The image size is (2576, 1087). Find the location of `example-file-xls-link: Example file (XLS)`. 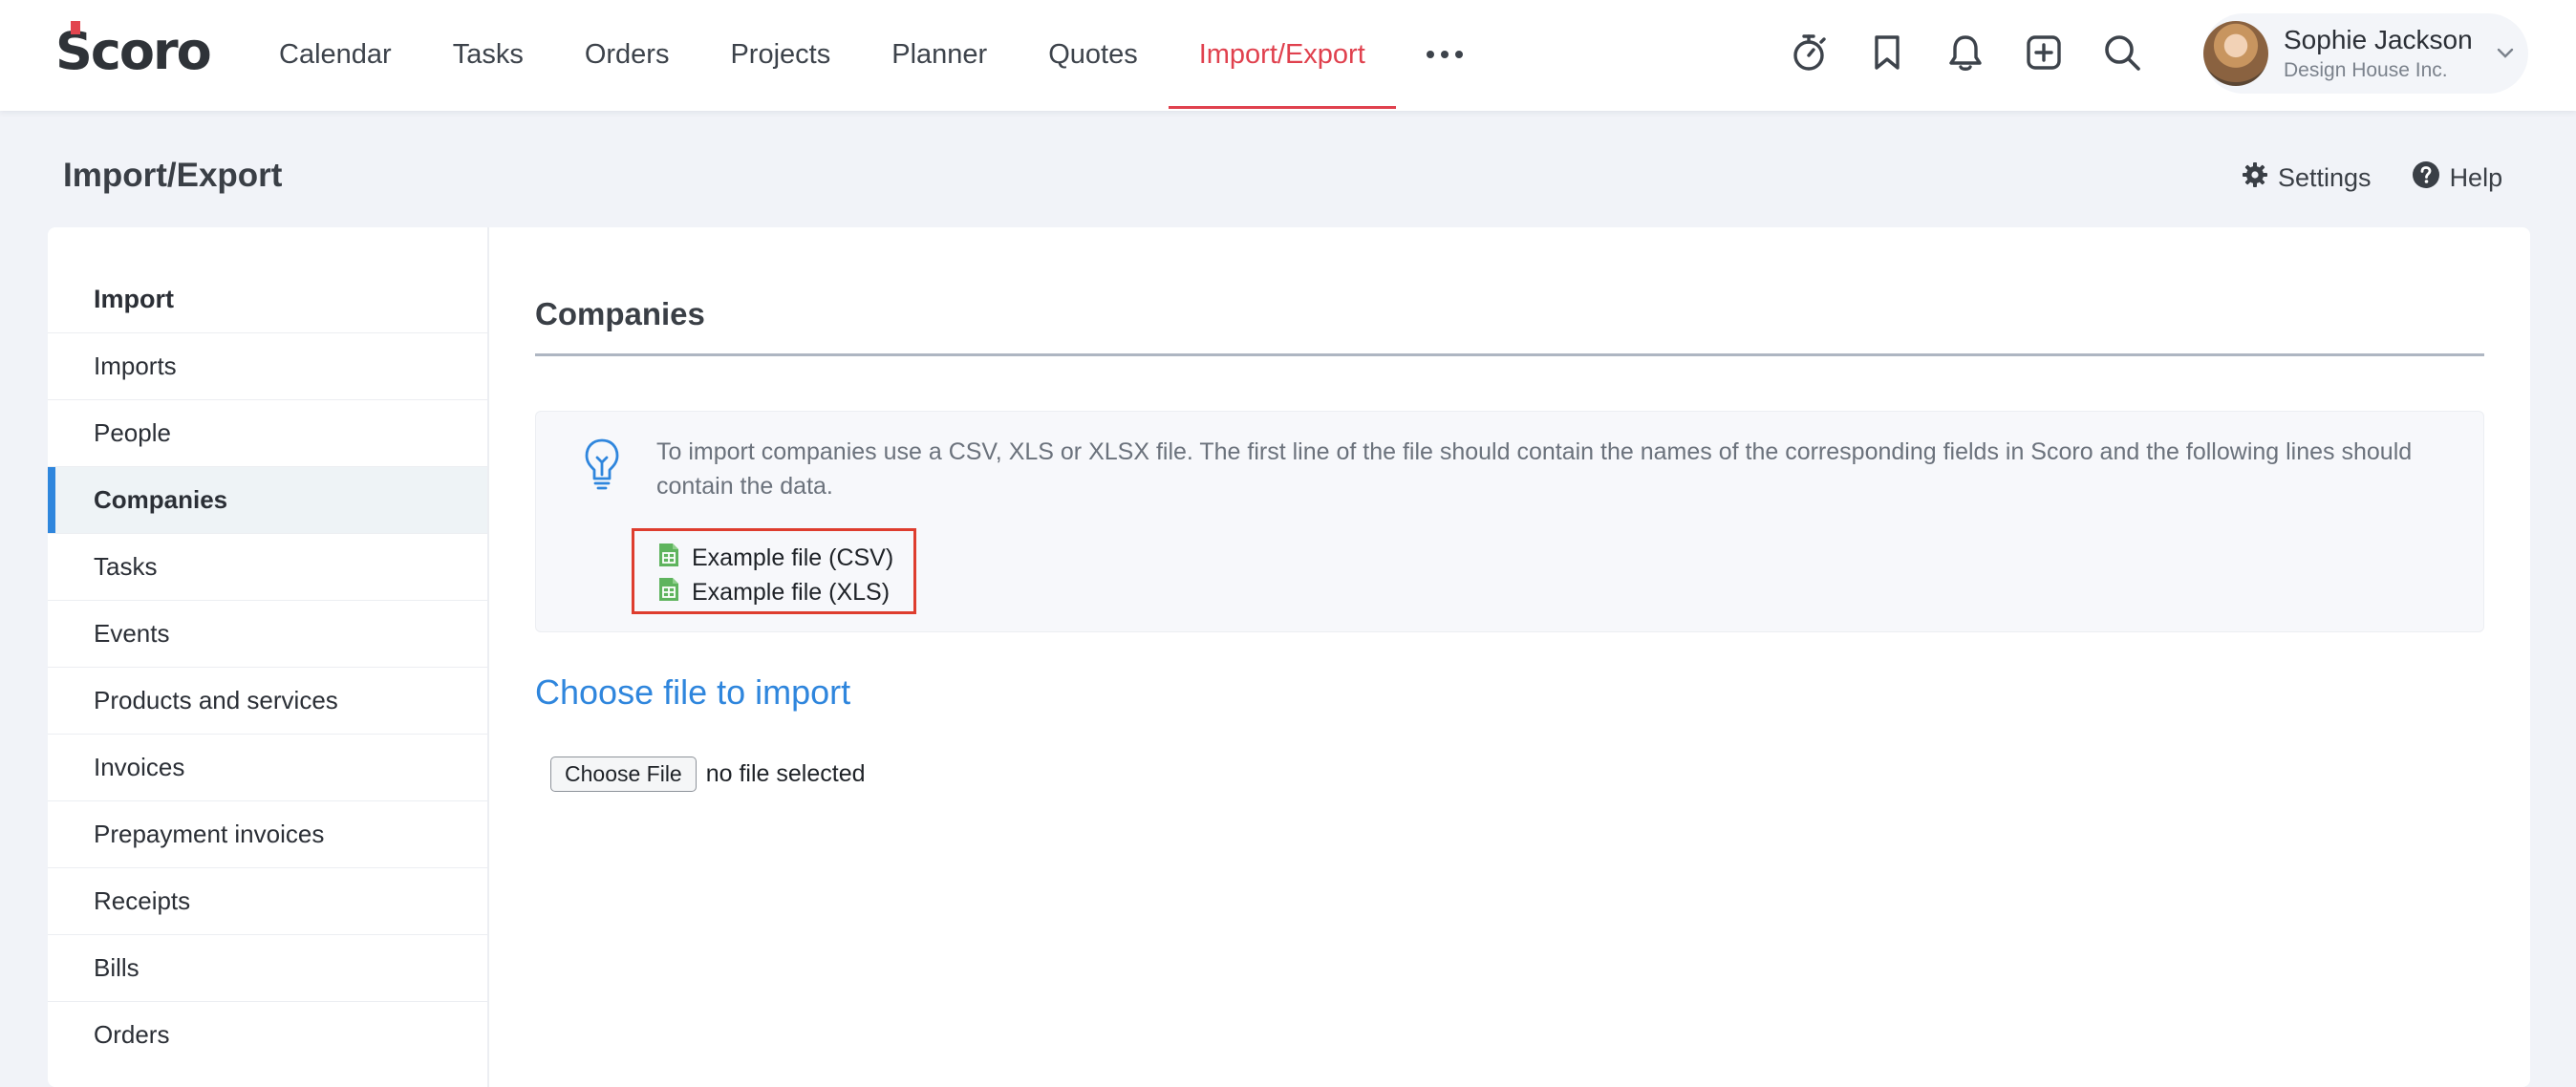

example-file-xls-link: Example file (XLS) is located at coordinates (785, 592).